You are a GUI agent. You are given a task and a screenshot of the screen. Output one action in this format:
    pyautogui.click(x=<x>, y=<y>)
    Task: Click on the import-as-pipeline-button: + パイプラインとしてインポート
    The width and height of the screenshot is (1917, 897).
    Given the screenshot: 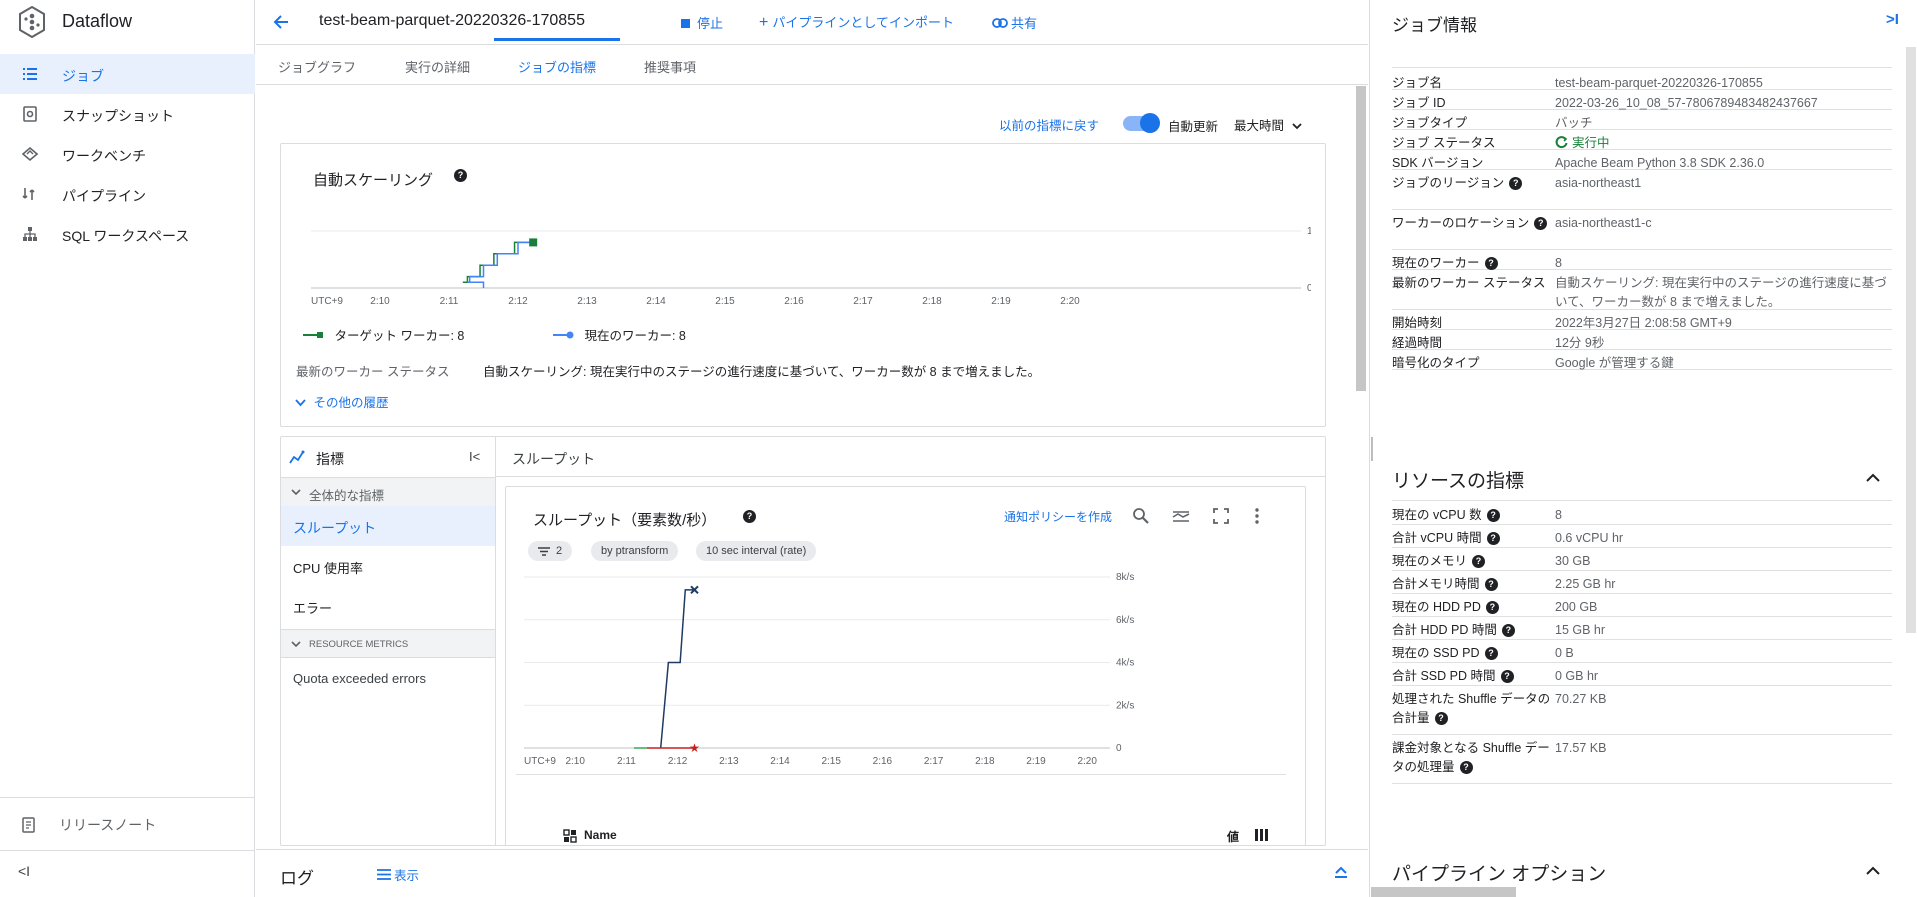 What is the action you would take?
    pyautogui.click(x=856, y=22)
    